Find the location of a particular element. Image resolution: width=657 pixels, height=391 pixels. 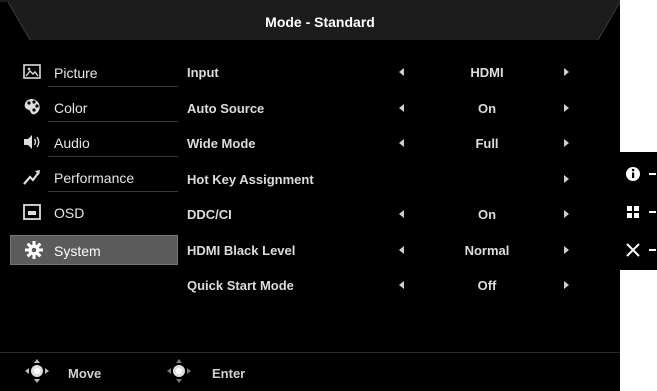

sidebar-item-label: Picture is located at coordinates (76, 73).